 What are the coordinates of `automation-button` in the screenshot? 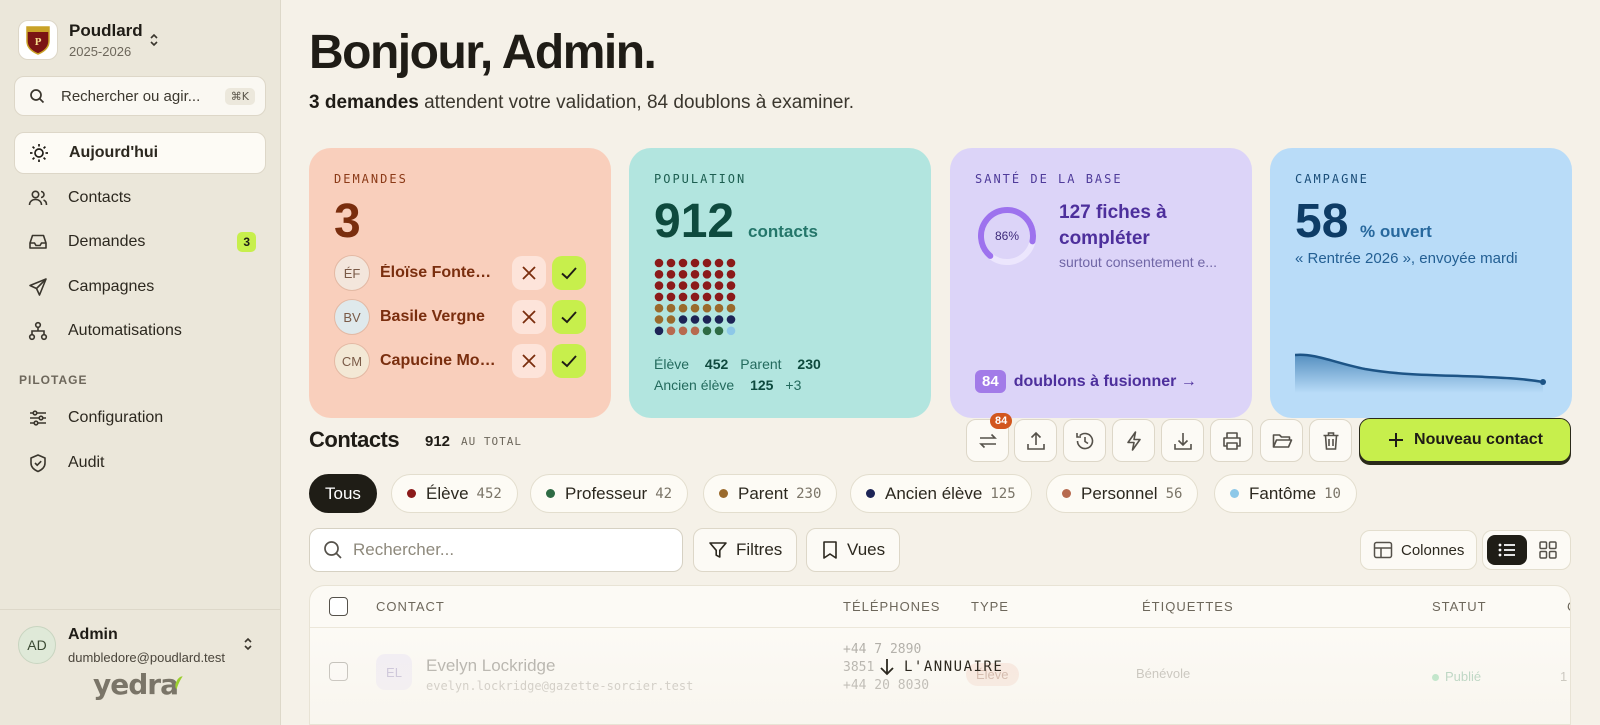 It's located at (1133, 440).